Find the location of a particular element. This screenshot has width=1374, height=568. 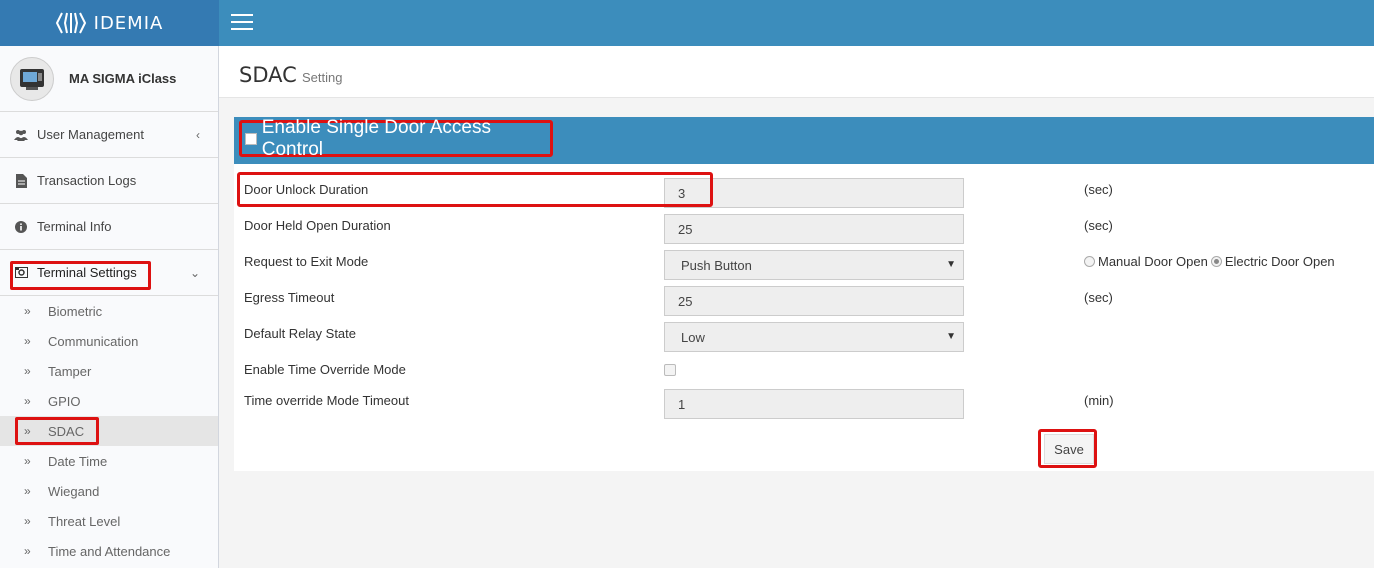

field-label: Door Held Open Duration is located at coordinates (317, 225).